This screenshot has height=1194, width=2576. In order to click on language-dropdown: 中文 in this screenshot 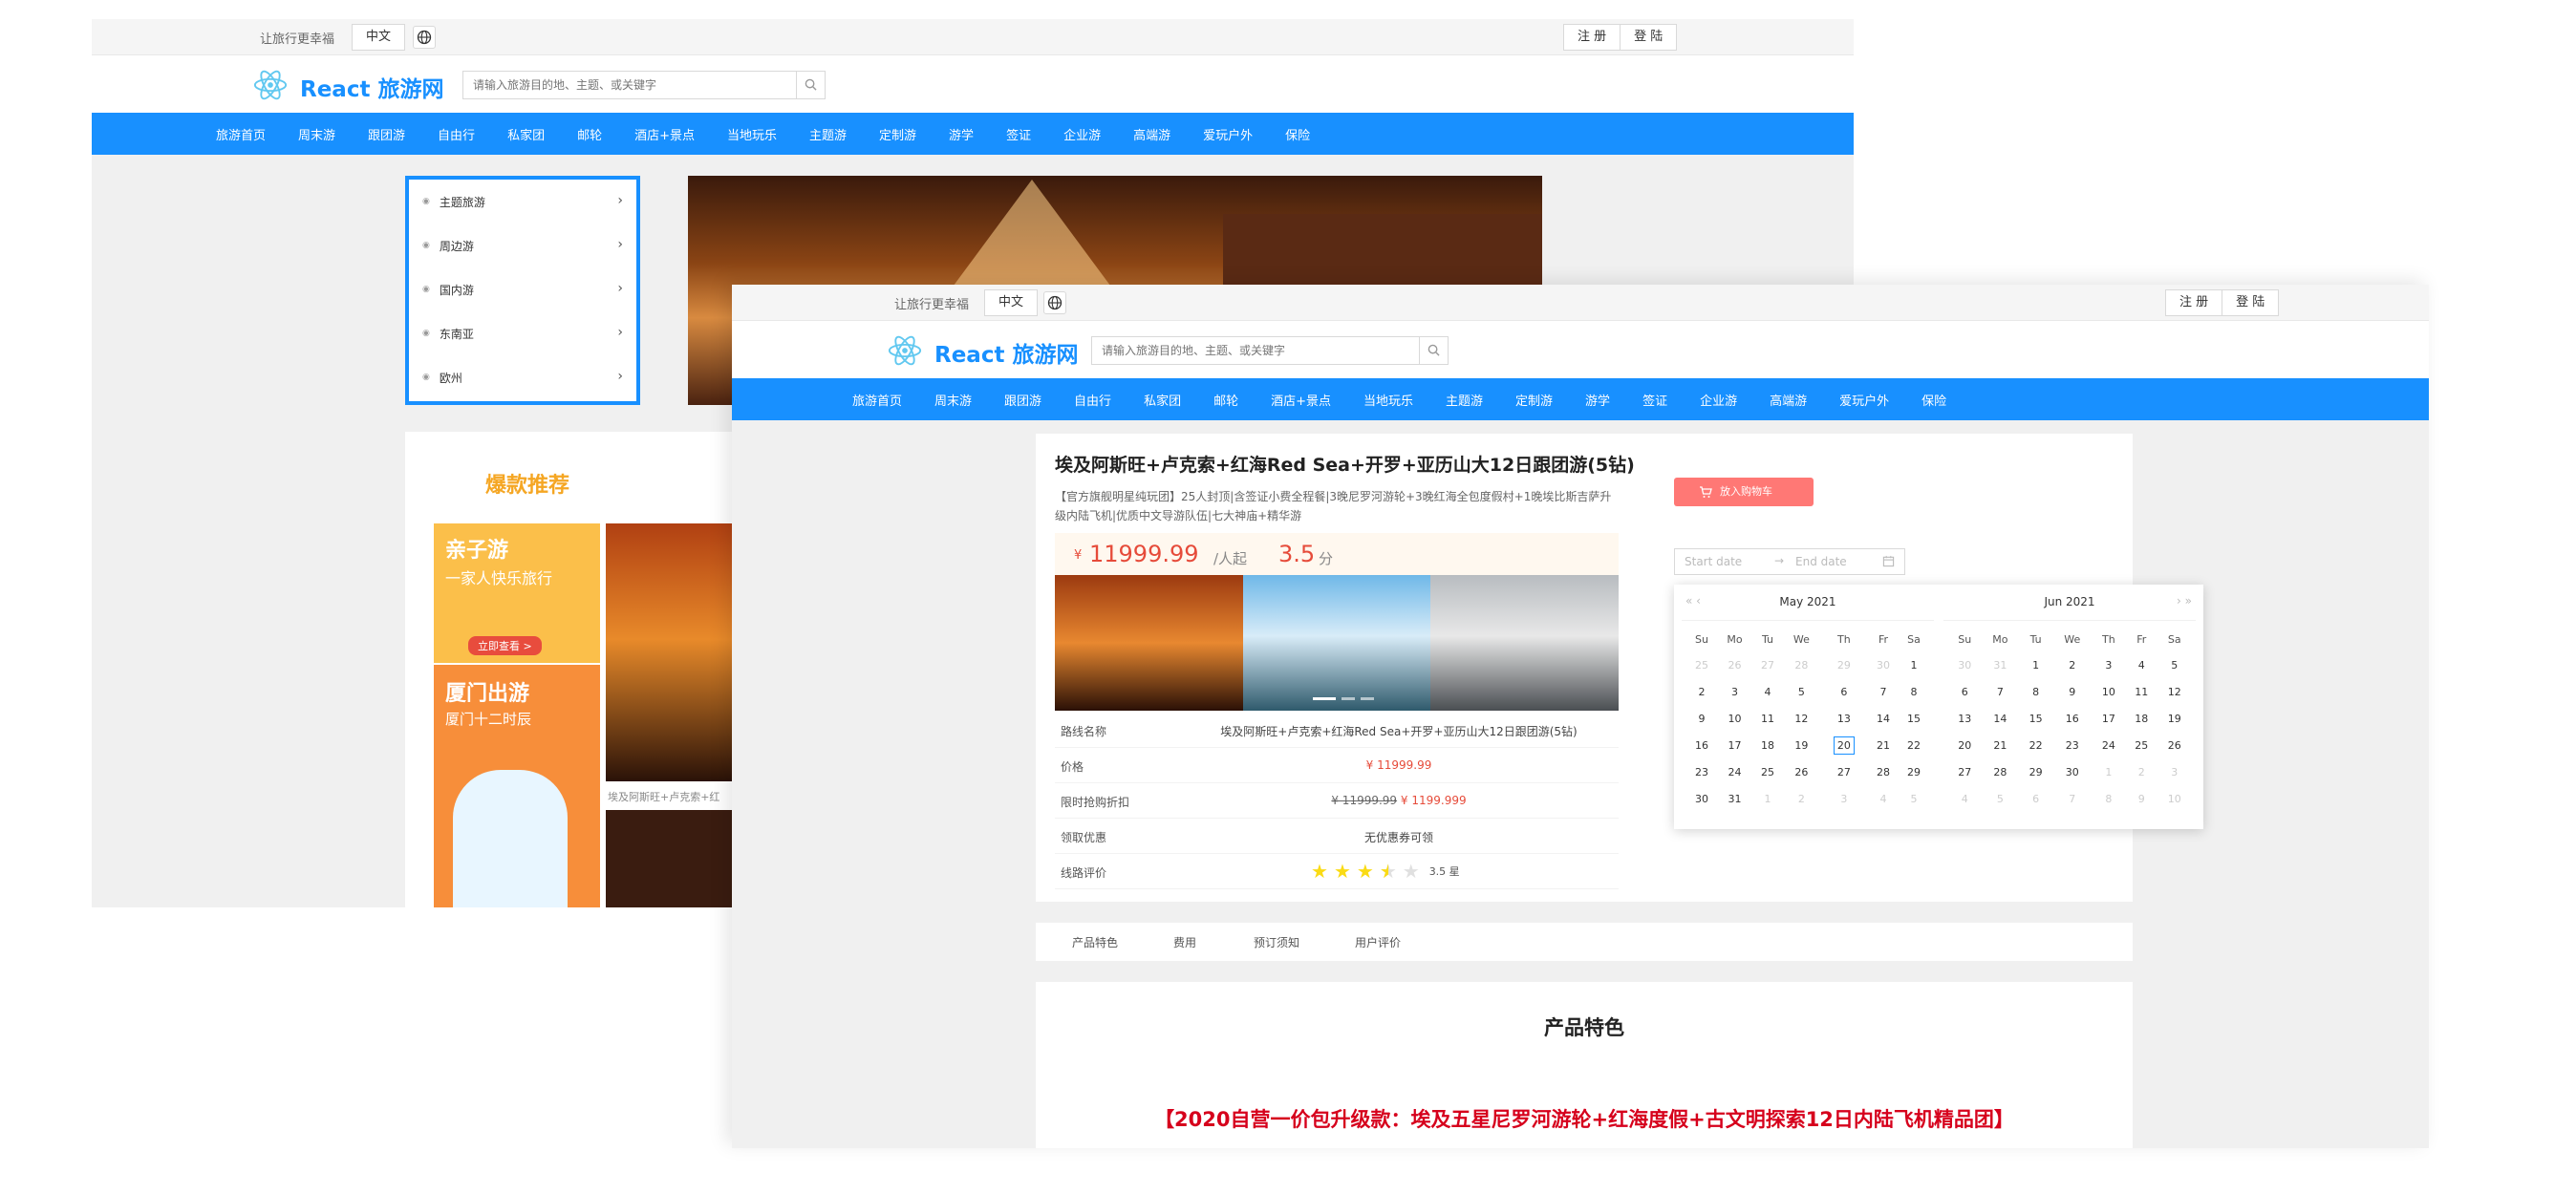, I will do `click(1011, 302)`.